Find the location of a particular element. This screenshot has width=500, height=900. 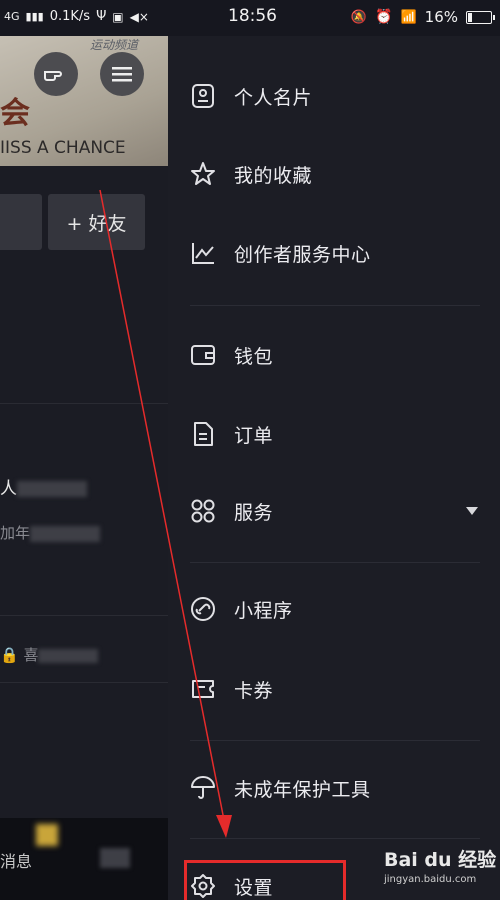

menu-item-creator-center: 创作者服务中心 is located at coordinates (334, 253).